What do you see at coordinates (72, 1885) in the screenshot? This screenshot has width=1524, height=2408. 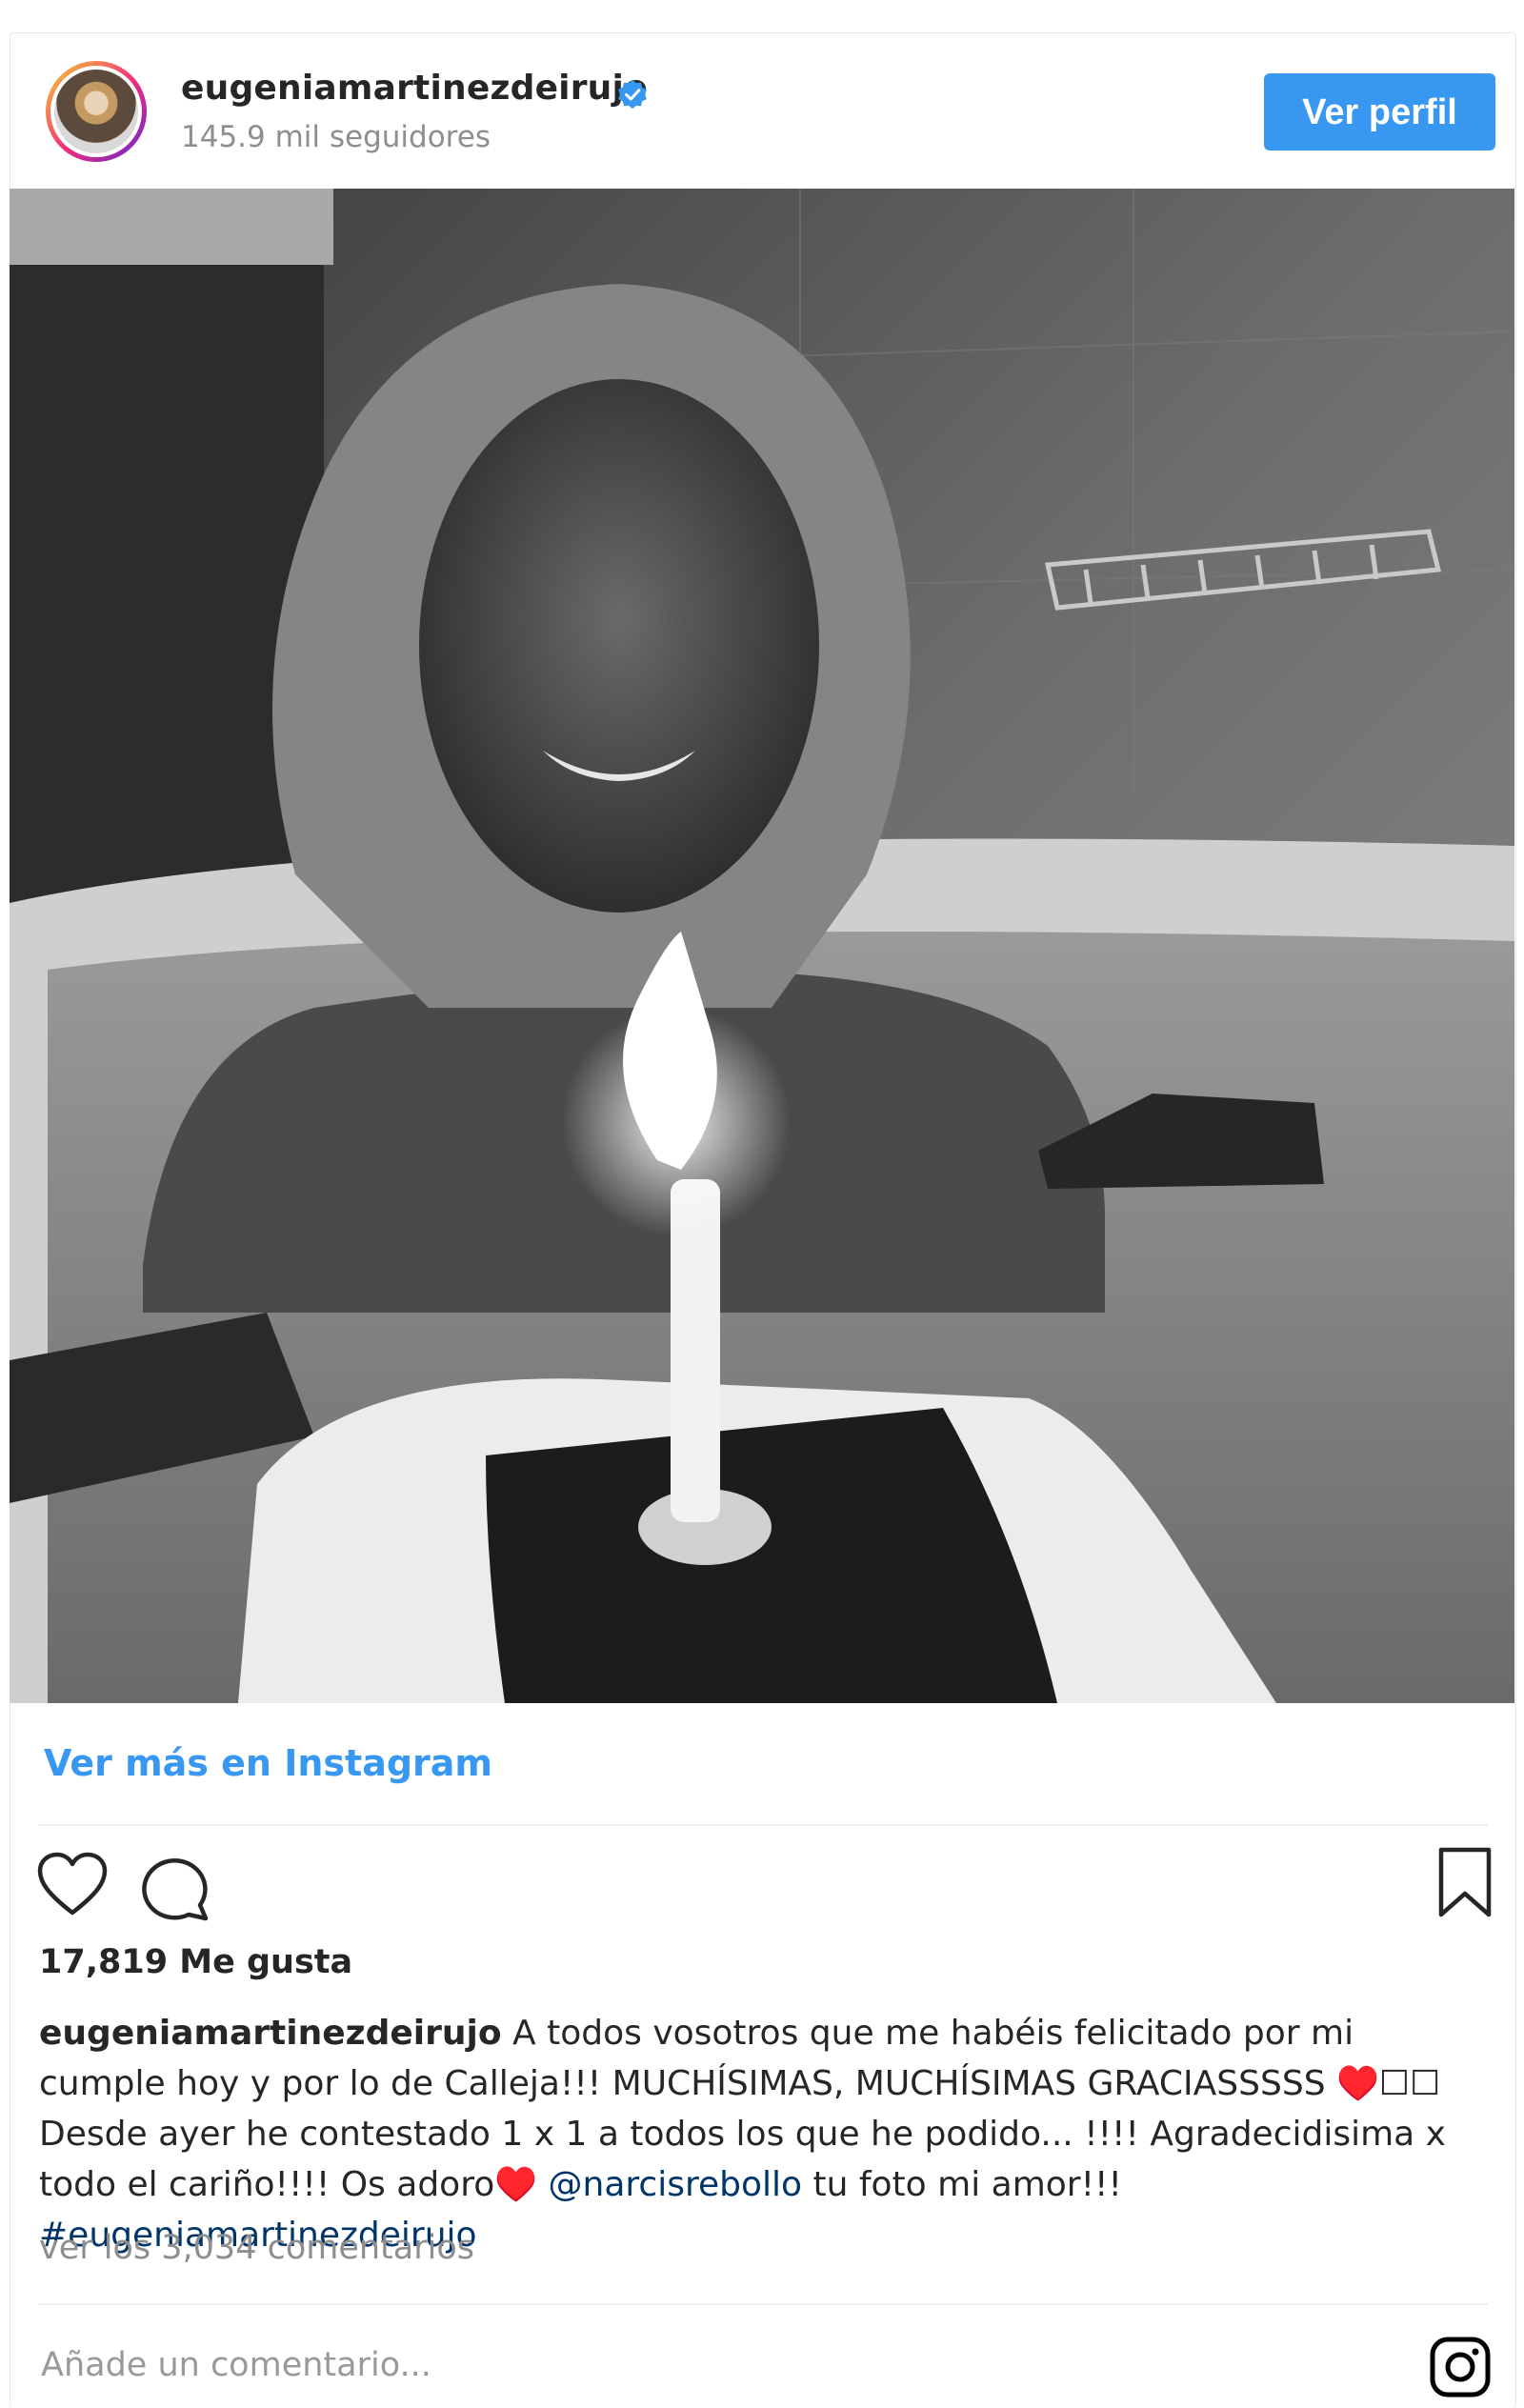 I see `heart-icon` at bounding box center [72, 1885].